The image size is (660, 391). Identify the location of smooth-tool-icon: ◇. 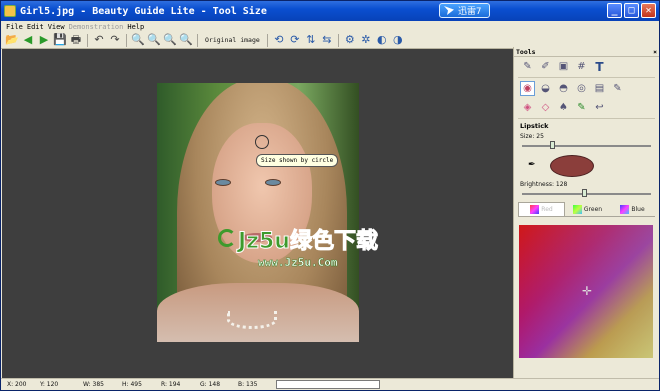
(545, 107).